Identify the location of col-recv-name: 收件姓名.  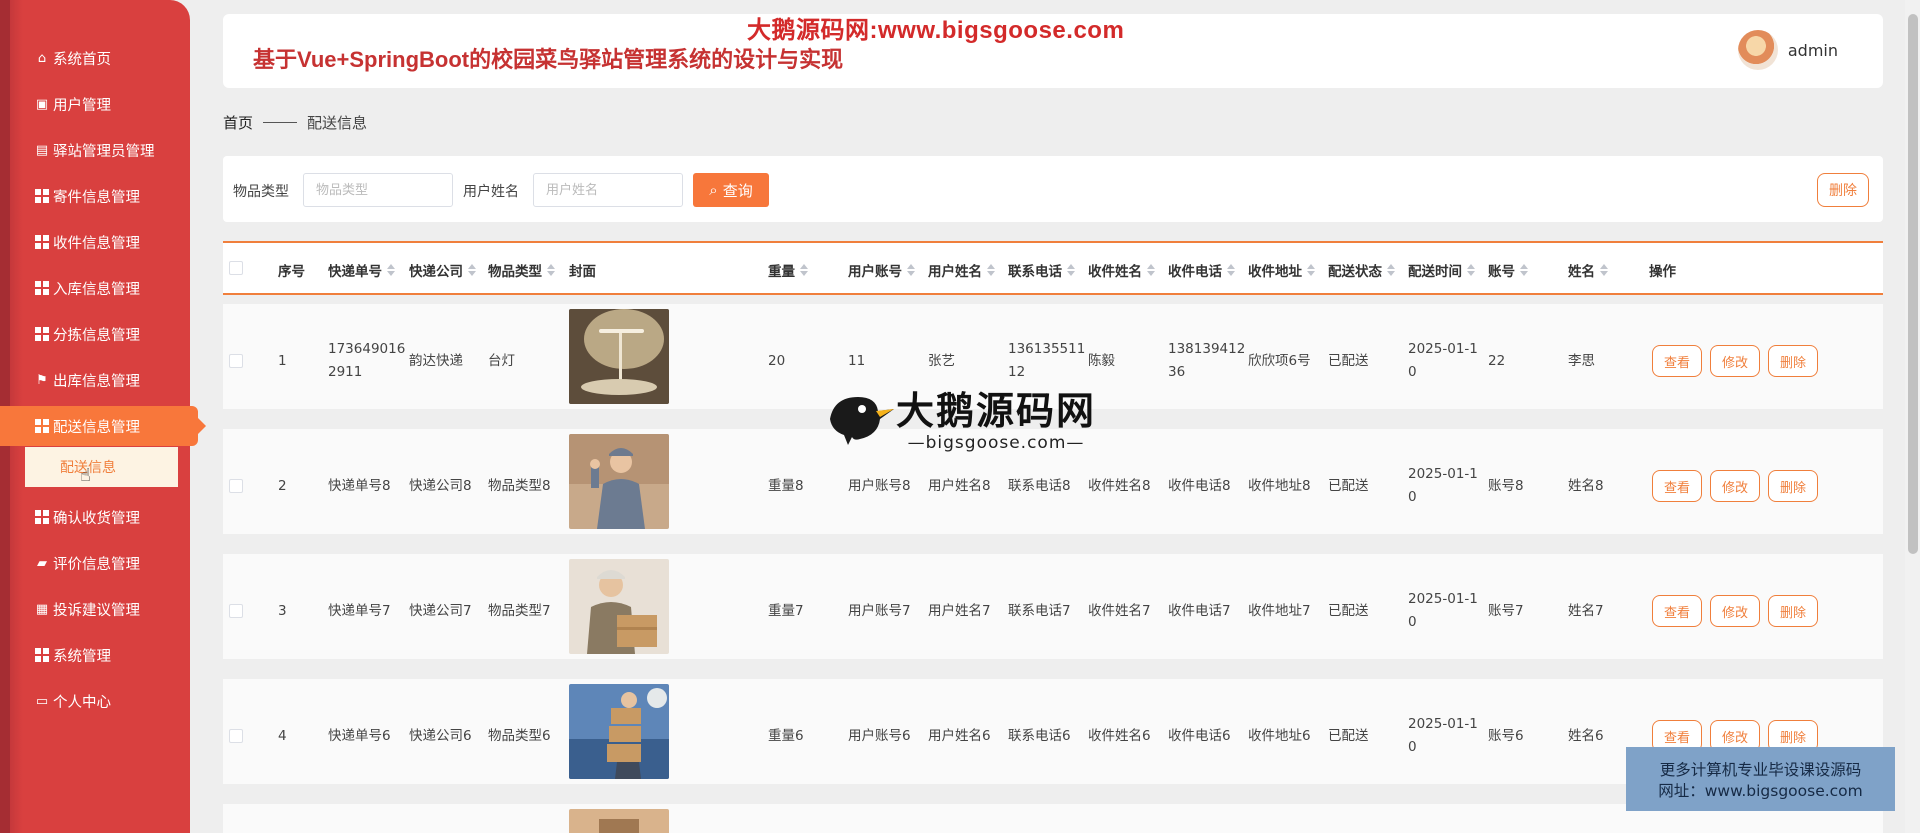
(1121, 270).